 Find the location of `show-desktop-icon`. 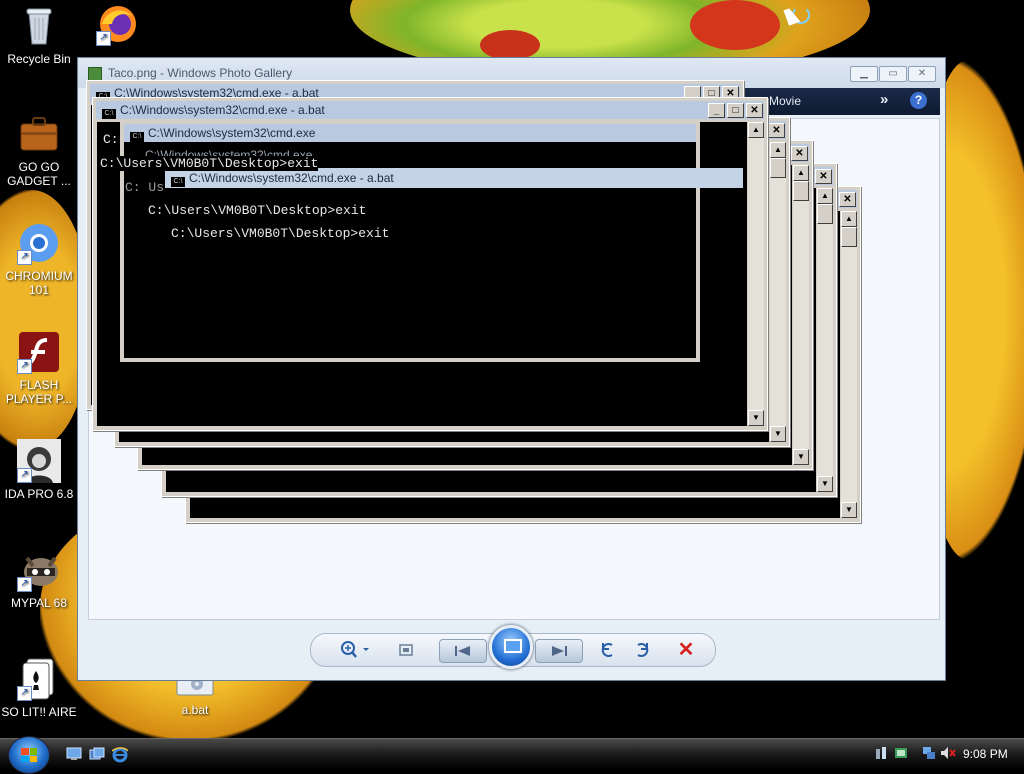

show-desktop-icon is located at coordinates (74, 754).